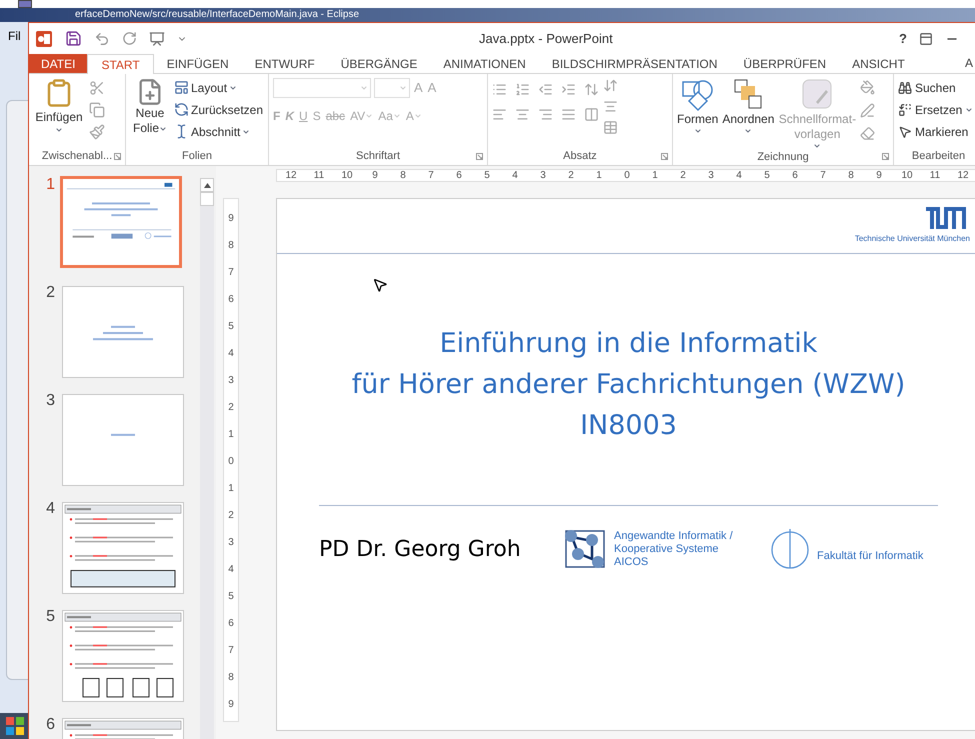 The image size is (975, 739). What do you see at coordinates (50, 616) in the screenshot?
I see `slide-number: 5` at bounding box center [50, 616].